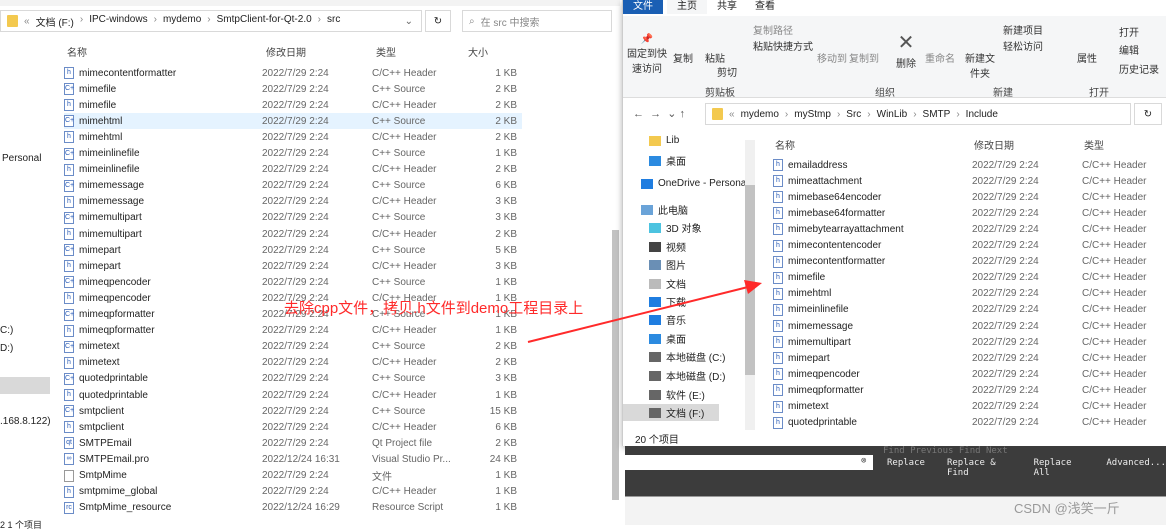 This screenshot has height=531, width=1166. What do you see at coordinates (434, 308) in the screenshot?
I see `annotation-text: 去除cpp文件，拷贝.h文件到demo工程目录上` at bounding box center [434, 308].